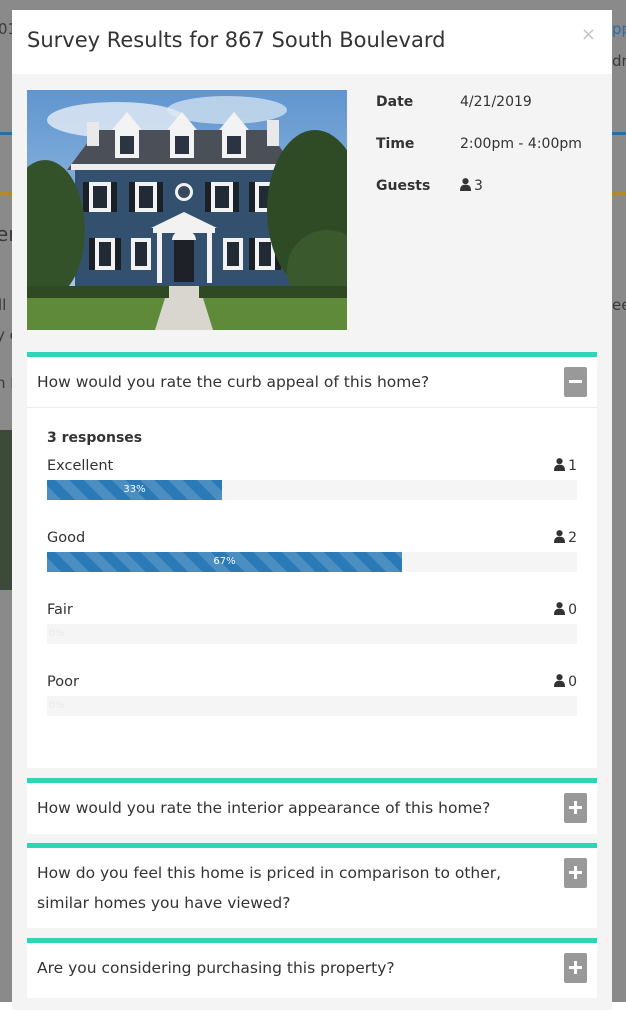 The width and height of the screenshot is (626, 1010). What do you see at coordinates (95, 438) in the screenshot?
I see `responses-count: 3 responses` at bounding box center [95, 438].